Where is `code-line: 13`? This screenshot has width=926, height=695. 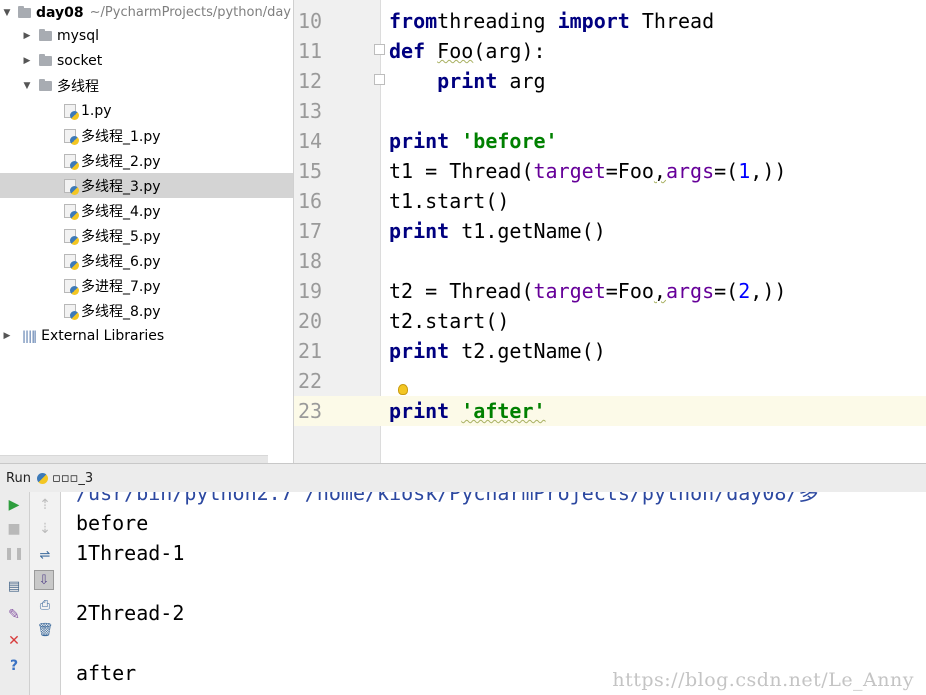
code-line: 13 is located at coordinates (610, 111).